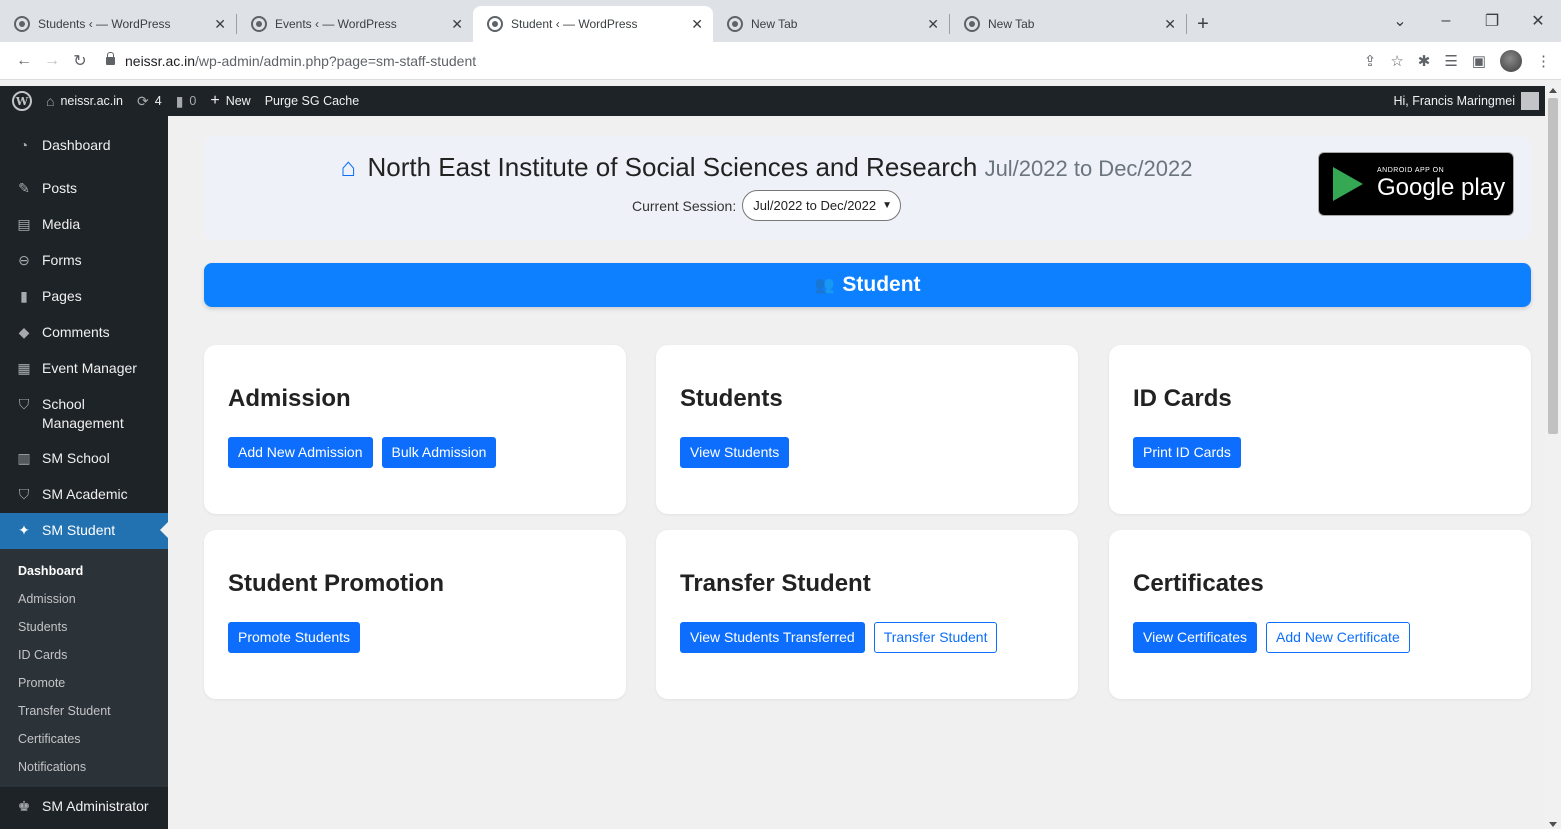 This screenshot has width=1561, height=829. What do you see at coordinates (84, 655) in the screenshot?
I see `submenu-item-id-cards: ID Cards` at bounding box center [84, 655].